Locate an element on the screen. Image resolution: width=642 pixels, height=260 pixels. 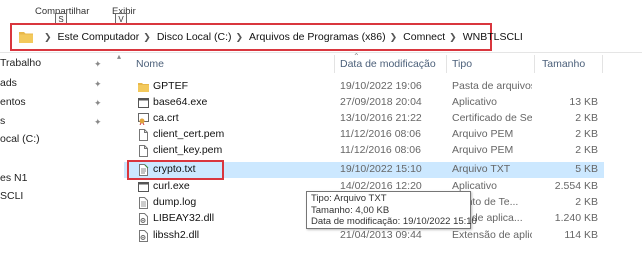
file-type: Pasta de arquivos is located at coordinates (492, 86).